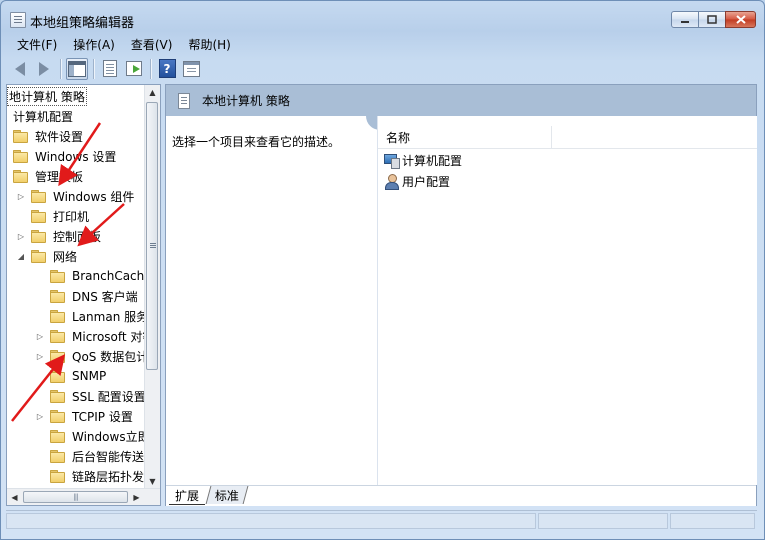 Image resolution: width=765 pixels, height=540 pixels. I want to click on tree-item-software-settings: 软件设置, so click(79, 136).